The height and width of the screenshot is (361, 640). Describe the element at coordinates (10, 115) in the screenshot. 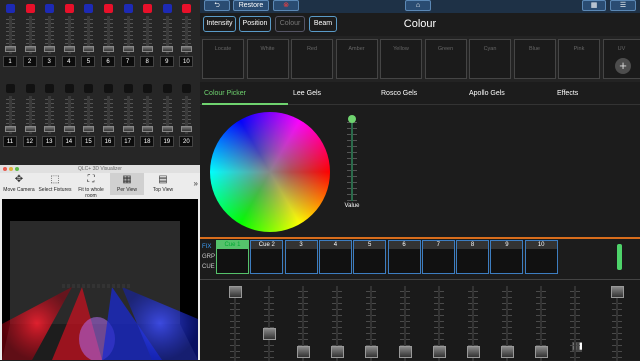

I see `fader-channel-11: 11` at that location.